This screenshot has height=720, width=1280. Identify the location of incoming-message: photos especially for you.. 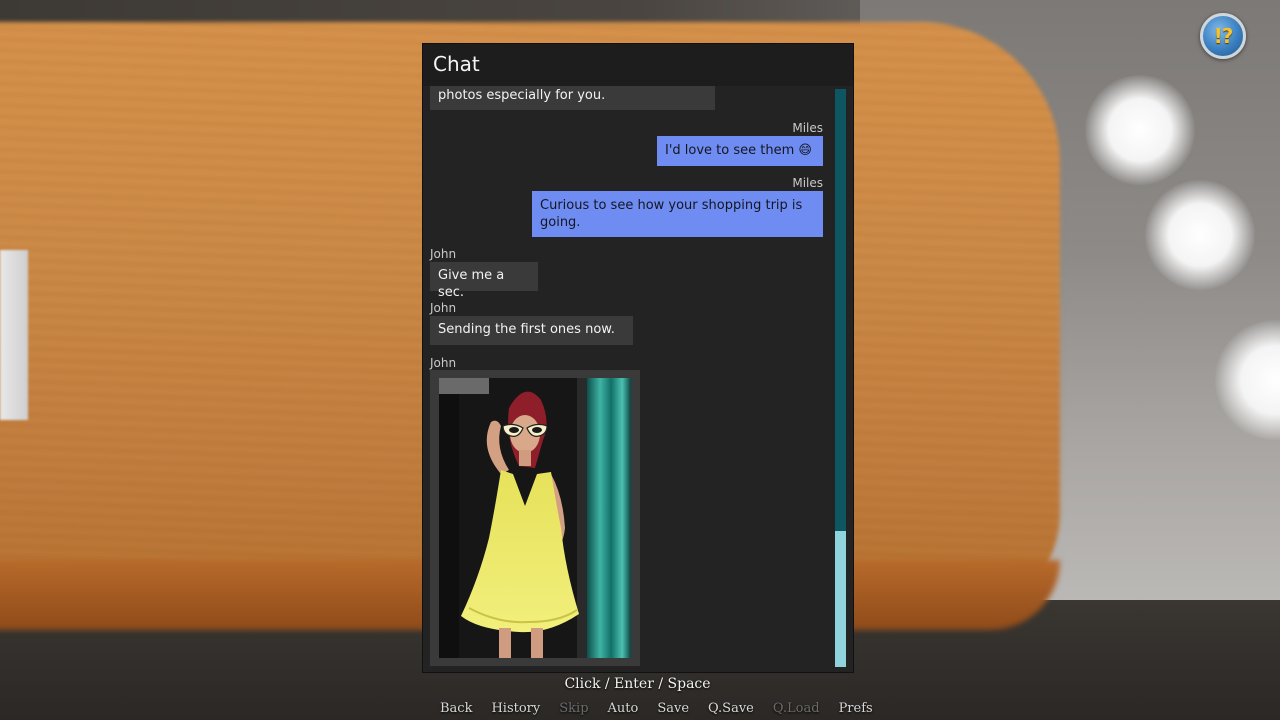
(572, 98).